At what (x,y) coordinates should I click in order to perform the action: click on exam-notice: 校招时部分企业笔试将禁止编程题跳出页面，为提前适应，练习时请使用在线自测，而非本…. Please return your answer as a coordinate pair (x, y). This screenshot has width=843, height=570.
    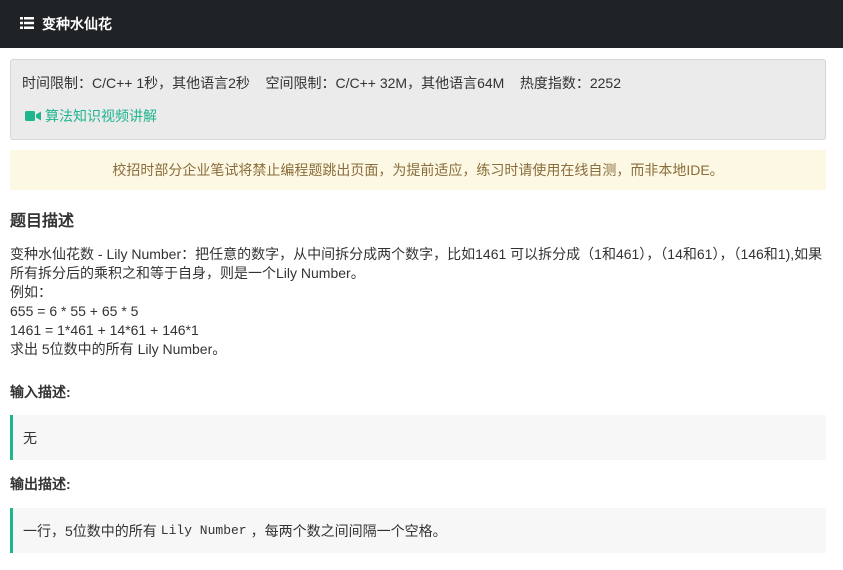
    Looking at the image, I should click on (418, 170).